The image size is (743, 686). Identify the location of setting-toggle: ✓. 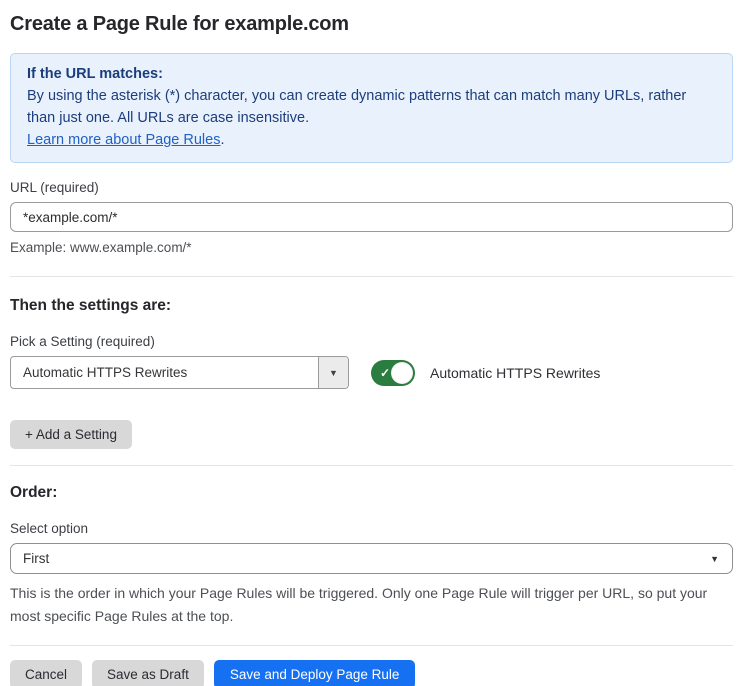
(393, 372).